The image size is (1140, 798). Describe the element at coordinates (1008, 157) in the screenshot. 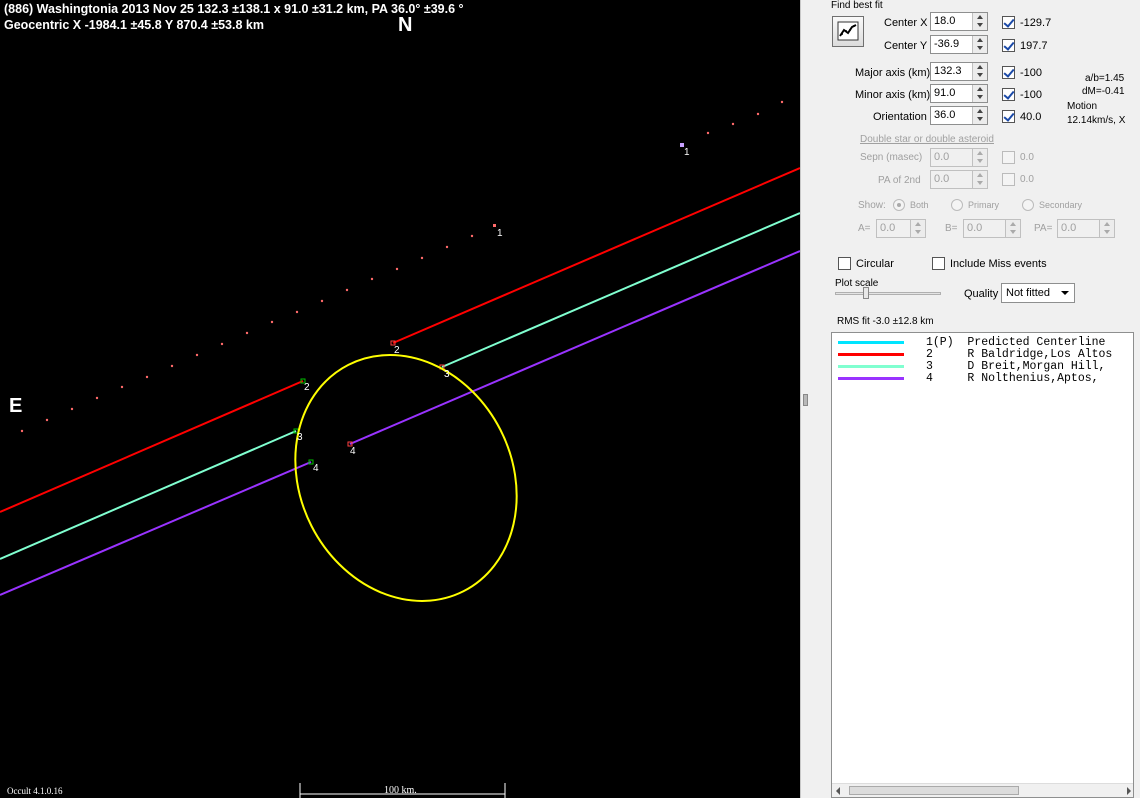

I see `sepn-checkbox` at that location.